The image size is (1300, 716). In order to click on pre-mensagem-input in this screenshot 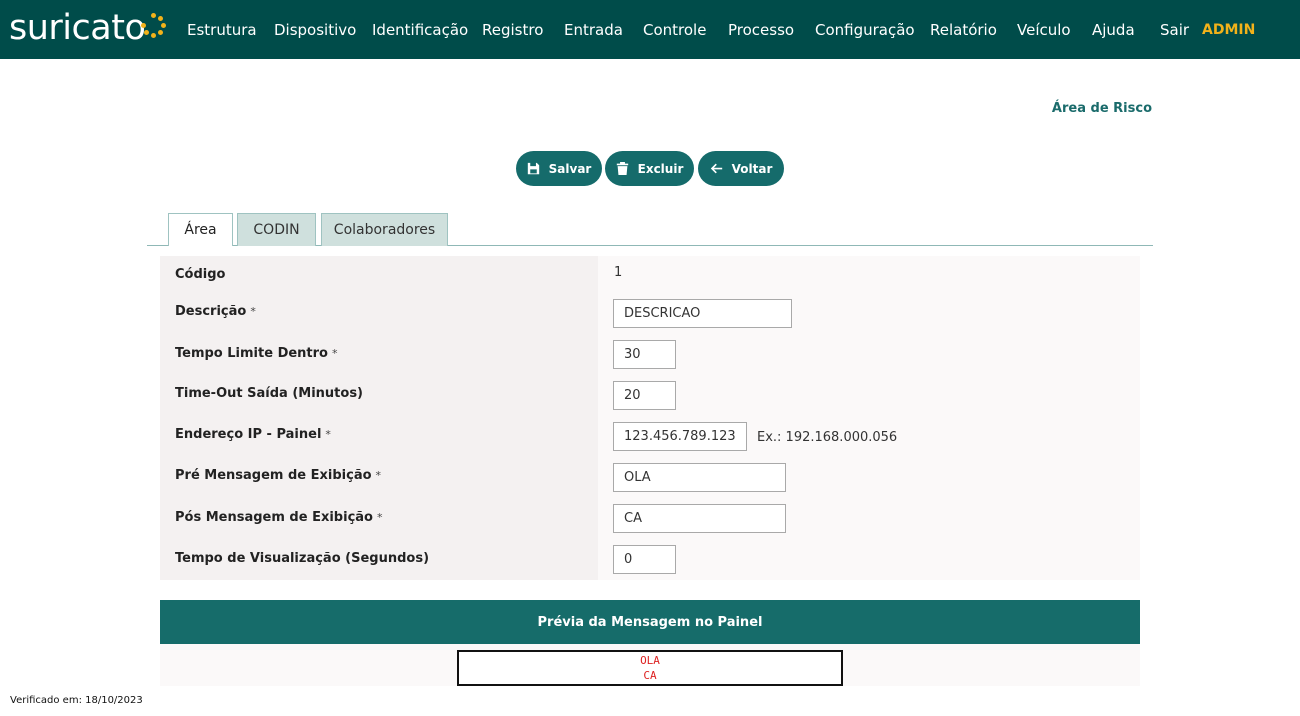, I will do `click(699, 477)`.